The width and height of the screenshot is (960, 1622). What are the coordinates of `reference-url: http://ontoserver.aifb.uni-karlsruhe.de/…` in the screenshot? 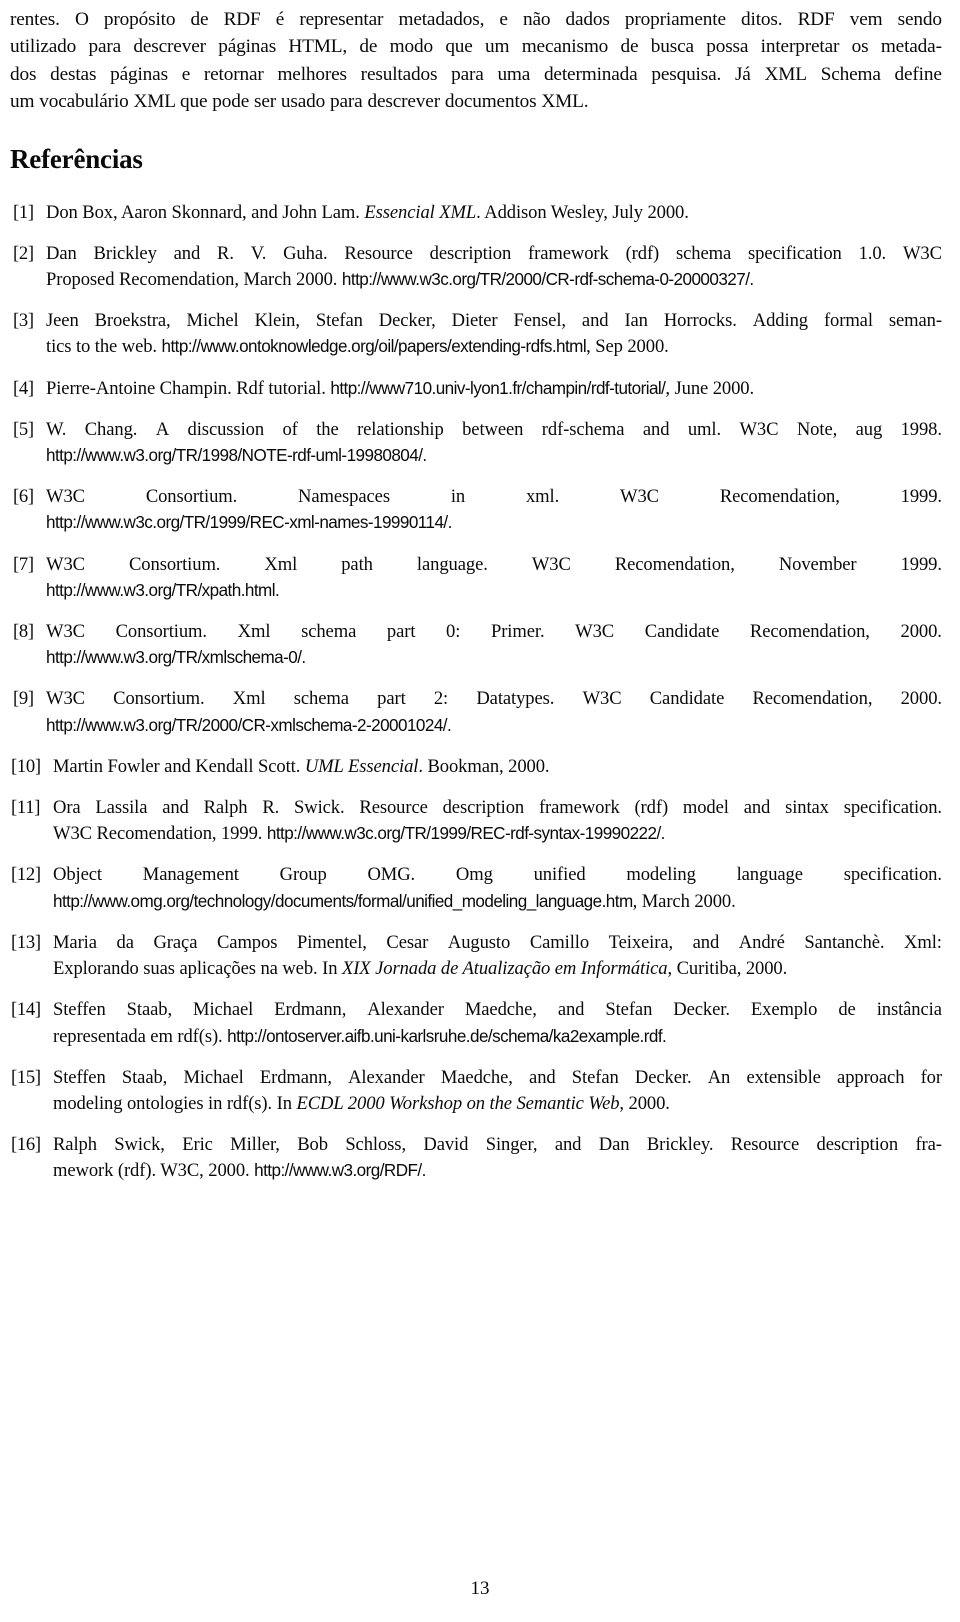 It's located at (447, 1036).